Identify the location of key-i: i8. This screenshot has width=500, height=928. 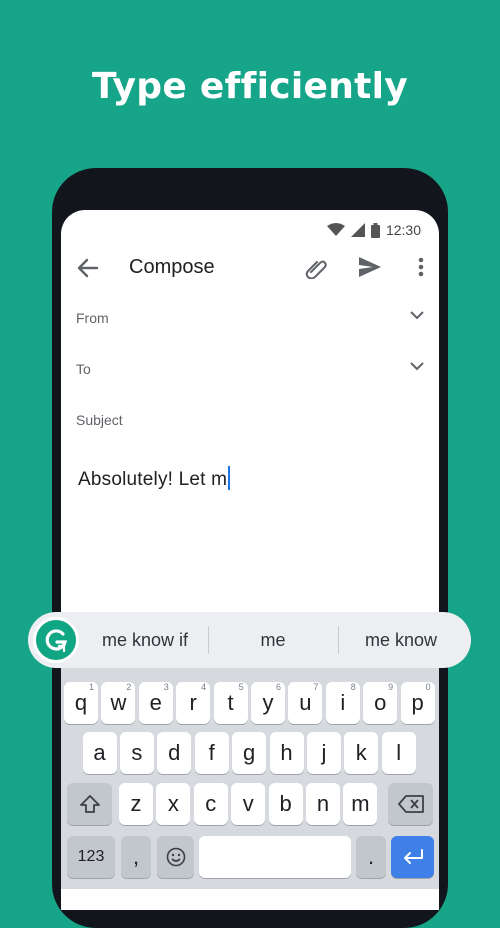
(342, 703).